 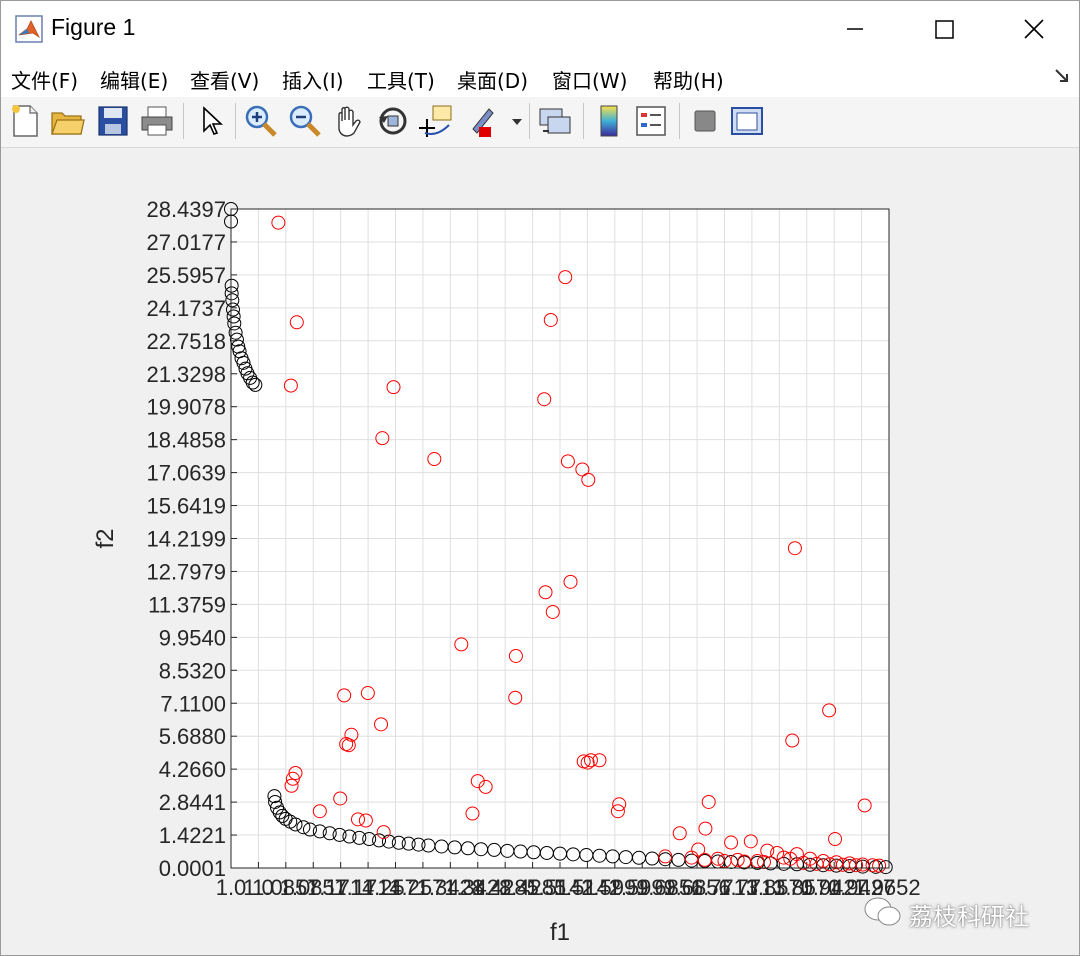 I want to click on pointer-icon, so click(x=211, y=121).